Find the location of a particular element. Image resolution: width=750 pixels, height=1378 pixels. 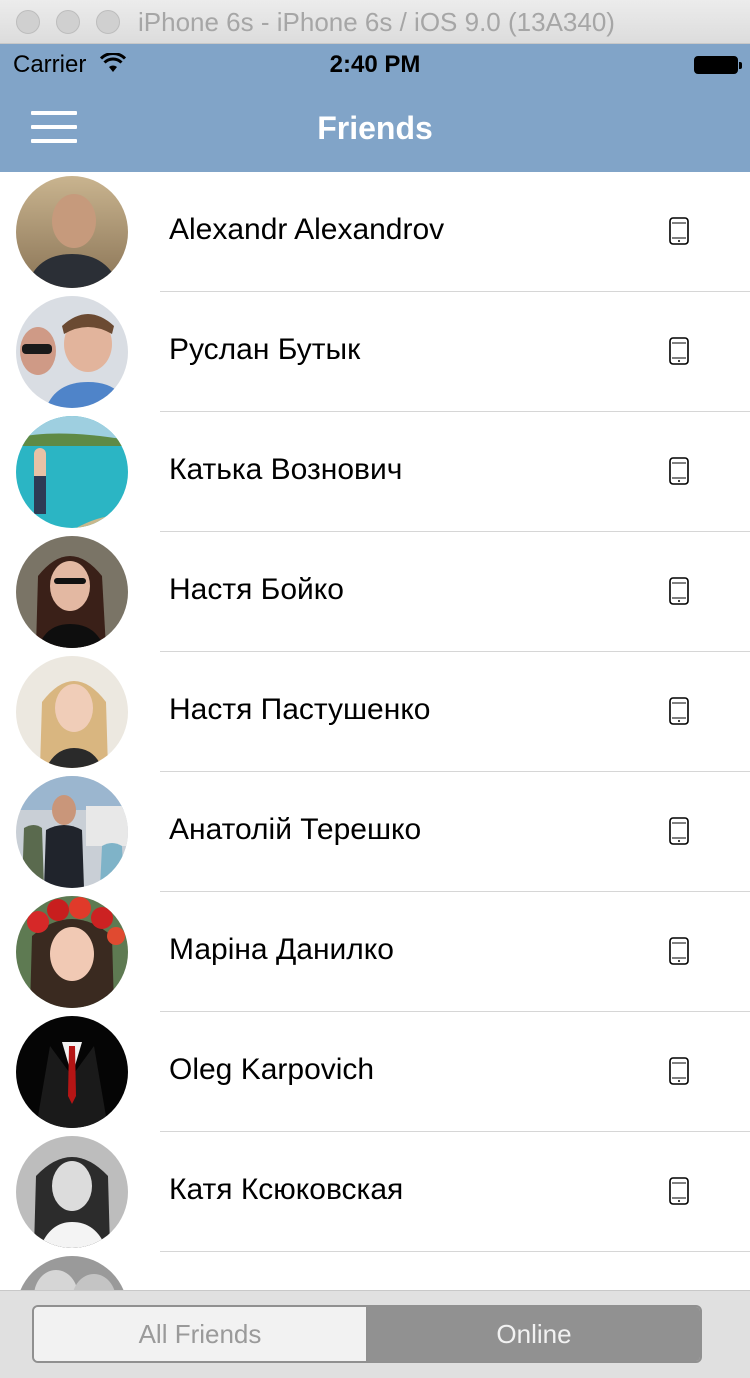

status-bar: Carrier 2:40 PM is located at coordinates (375, 65).